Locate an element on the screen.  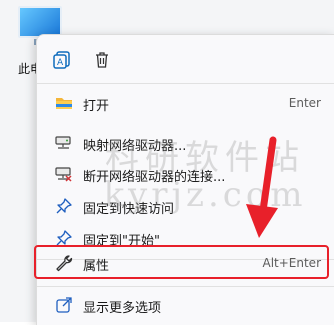
share-icon is located at coordinates (64, 305).